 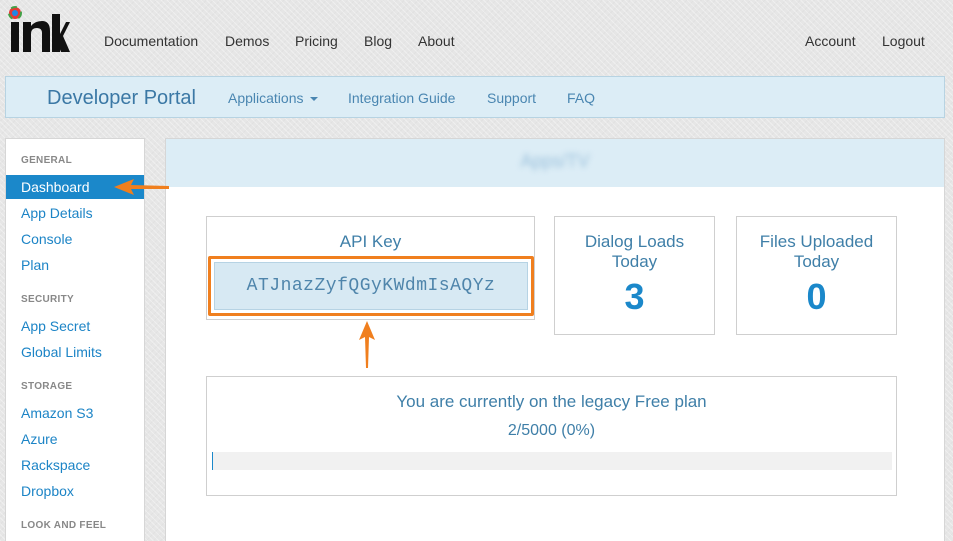 What do you see at coordinates (141, 187) in the screenshot?
I see `left-arrow-annotation-icon` at bounding box center [141, 187].